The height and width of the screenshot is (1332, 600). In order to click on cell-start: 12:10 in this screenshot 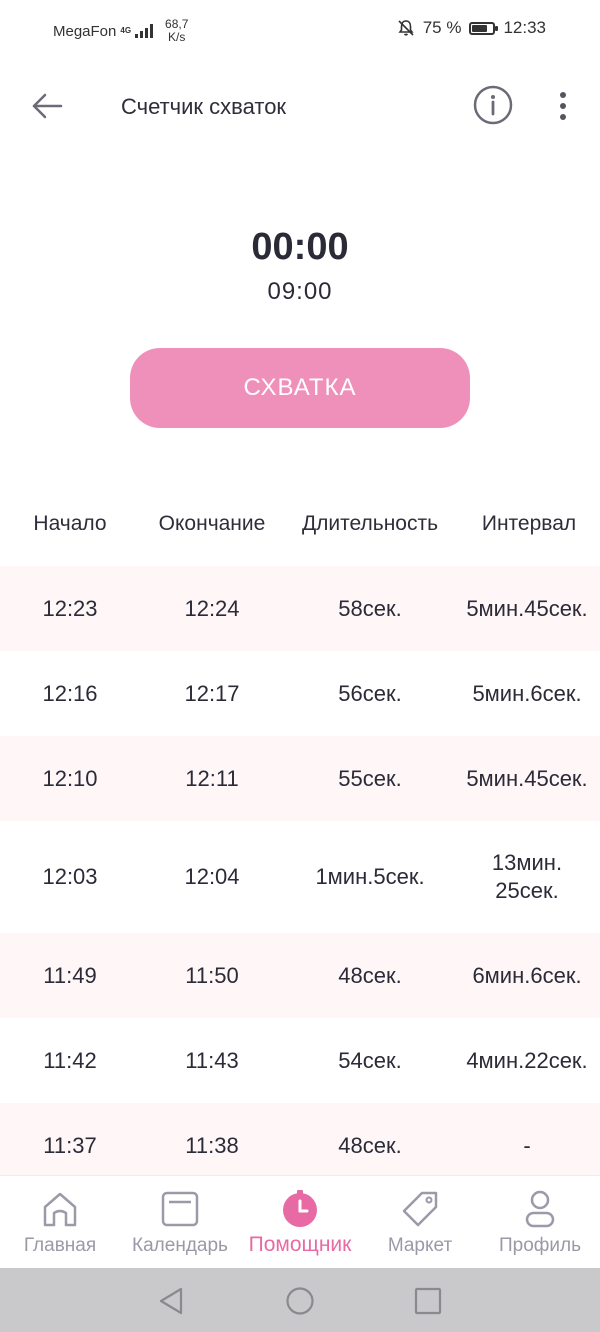, I will do `click(70, 778)`.